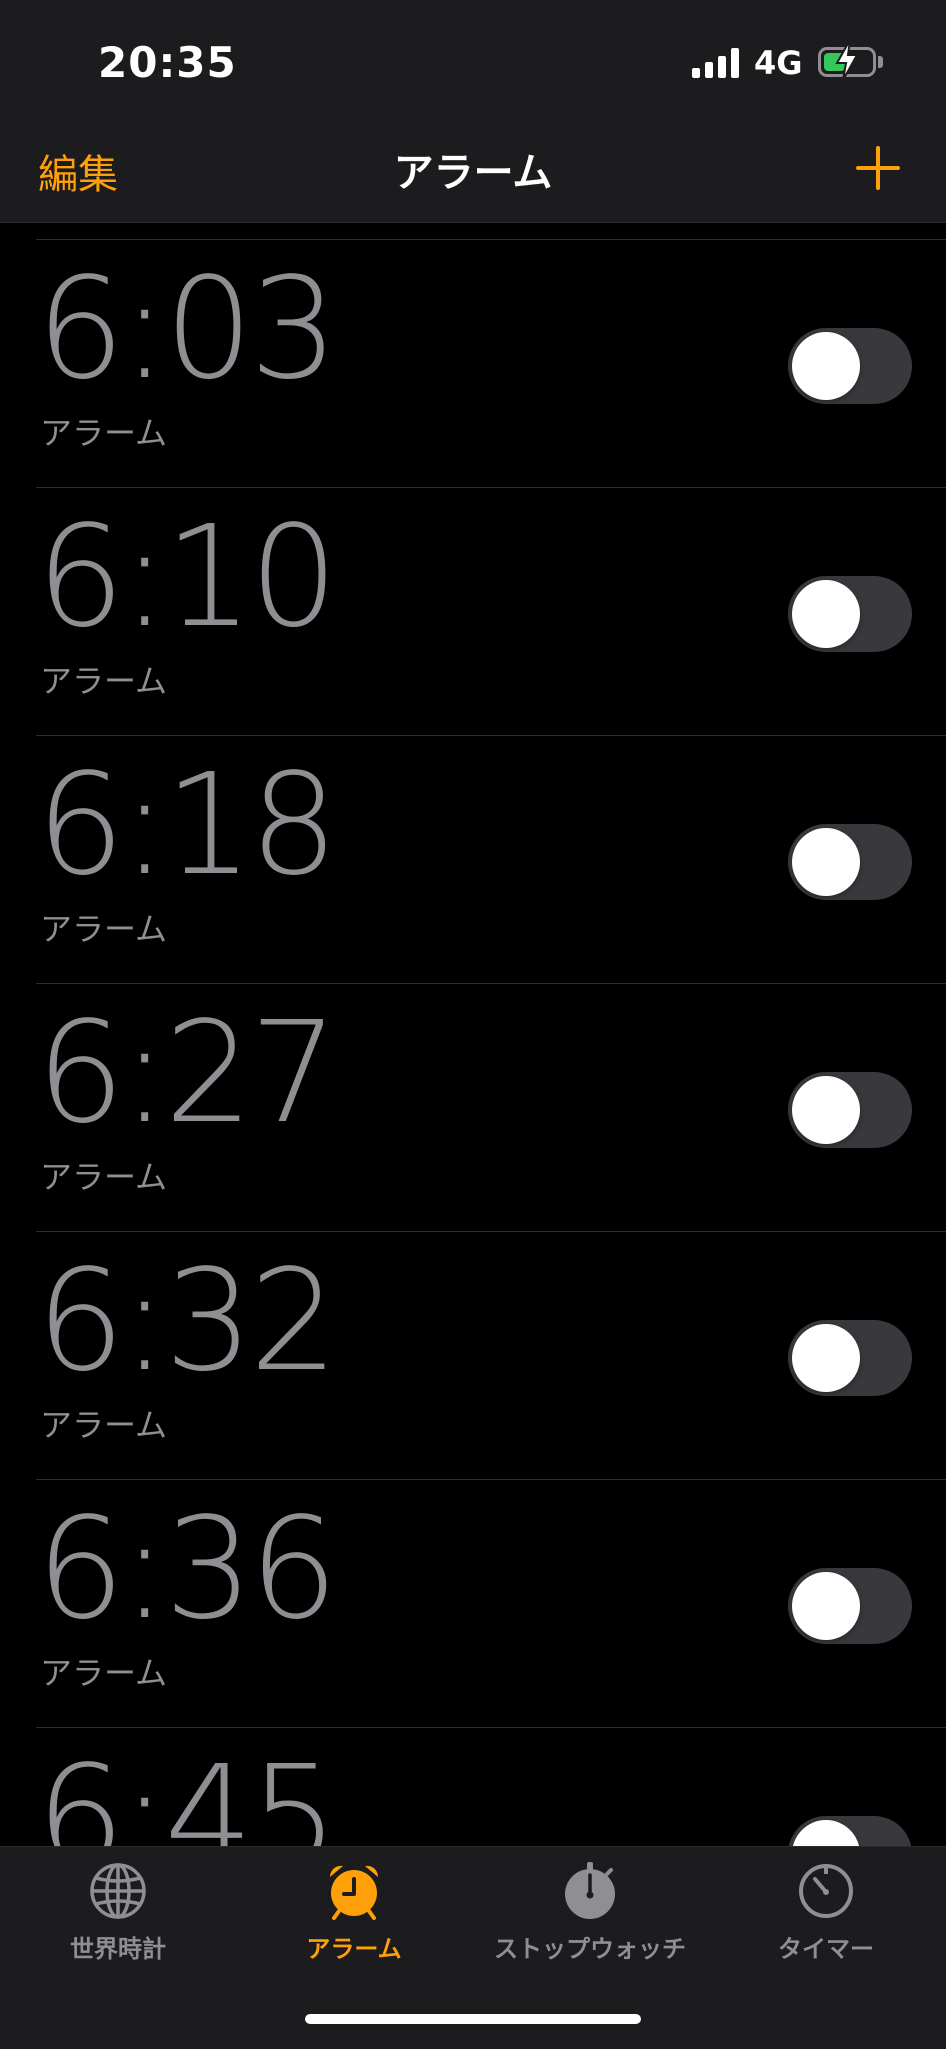 The image size is (946, 2049). I want to click on alarm-time: 6:18, so click(187, 825).